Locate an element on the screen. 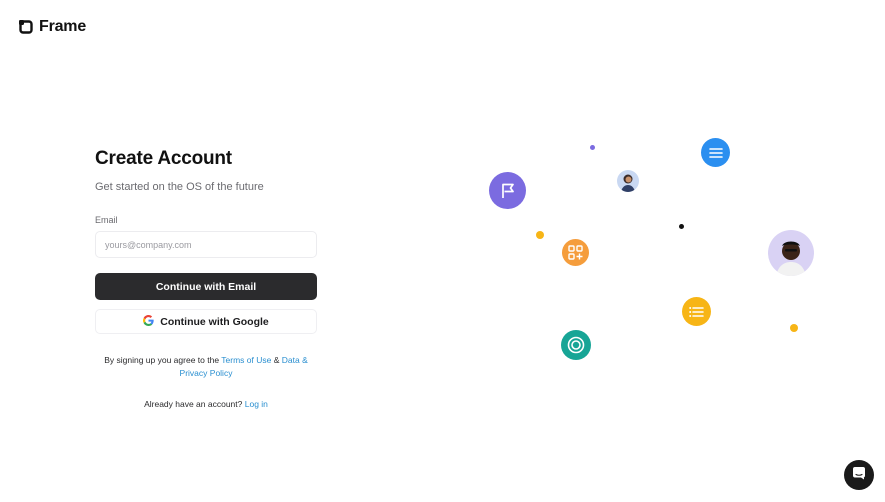 Image resolution: width=885 pixels, height=502 pixels. page-title: Create Account is located at coordinates (163, 158).